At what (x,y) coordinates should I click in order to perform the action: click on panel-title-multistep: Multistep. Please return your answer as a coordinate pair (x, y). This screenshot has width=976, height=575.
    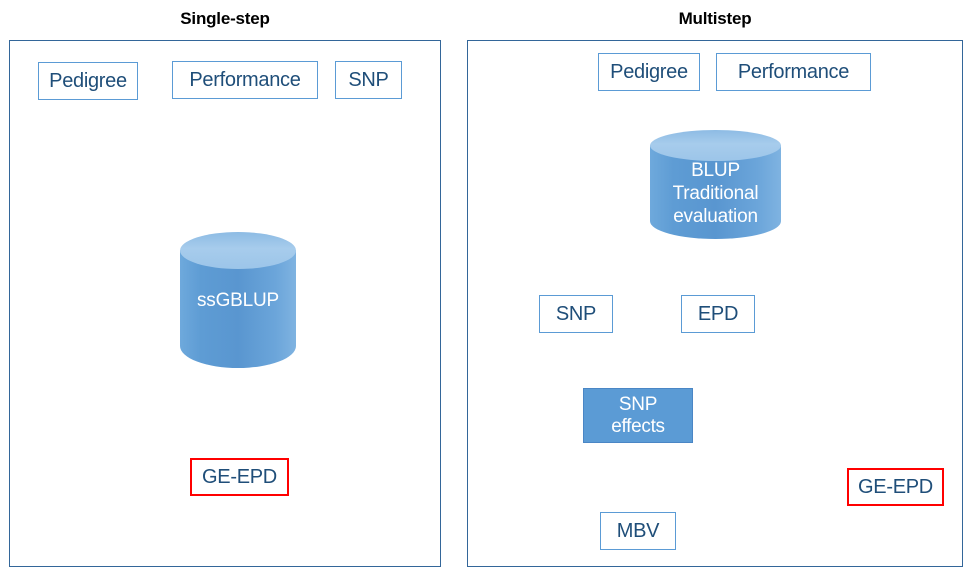
    Looking at the image, I should click on (715, 18).